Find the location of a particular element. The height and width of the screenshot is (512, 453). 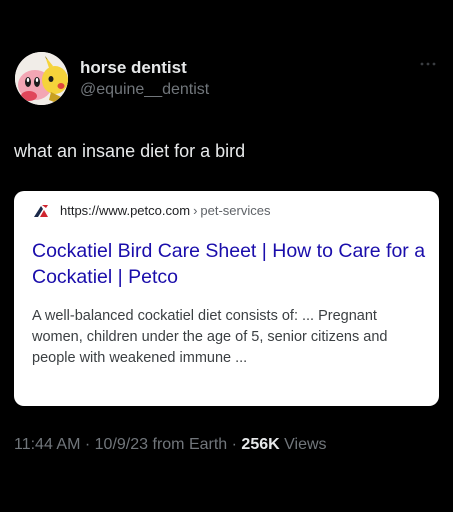

avatar is located at coordinates (41, 78).